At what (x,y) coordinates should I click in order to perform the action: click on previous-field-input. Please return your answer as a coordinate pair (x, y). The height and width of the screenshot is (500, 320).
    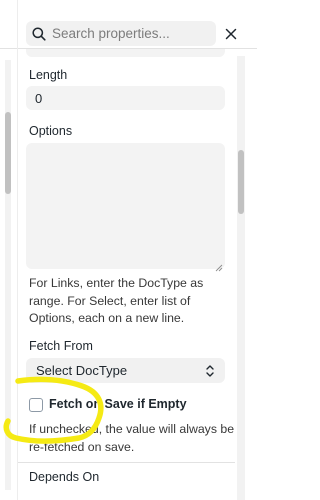
    Looking at the image, I should click on (125, 53).